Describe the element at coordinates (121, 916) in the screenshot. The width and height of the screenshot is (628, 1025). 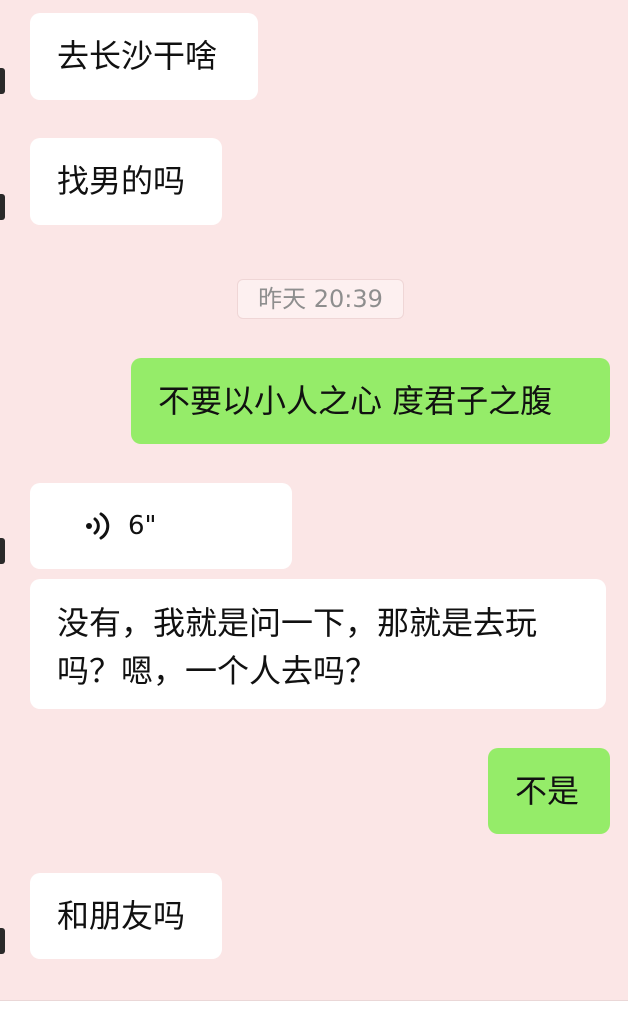
I see `message-text: 和朋友吗` at that location.